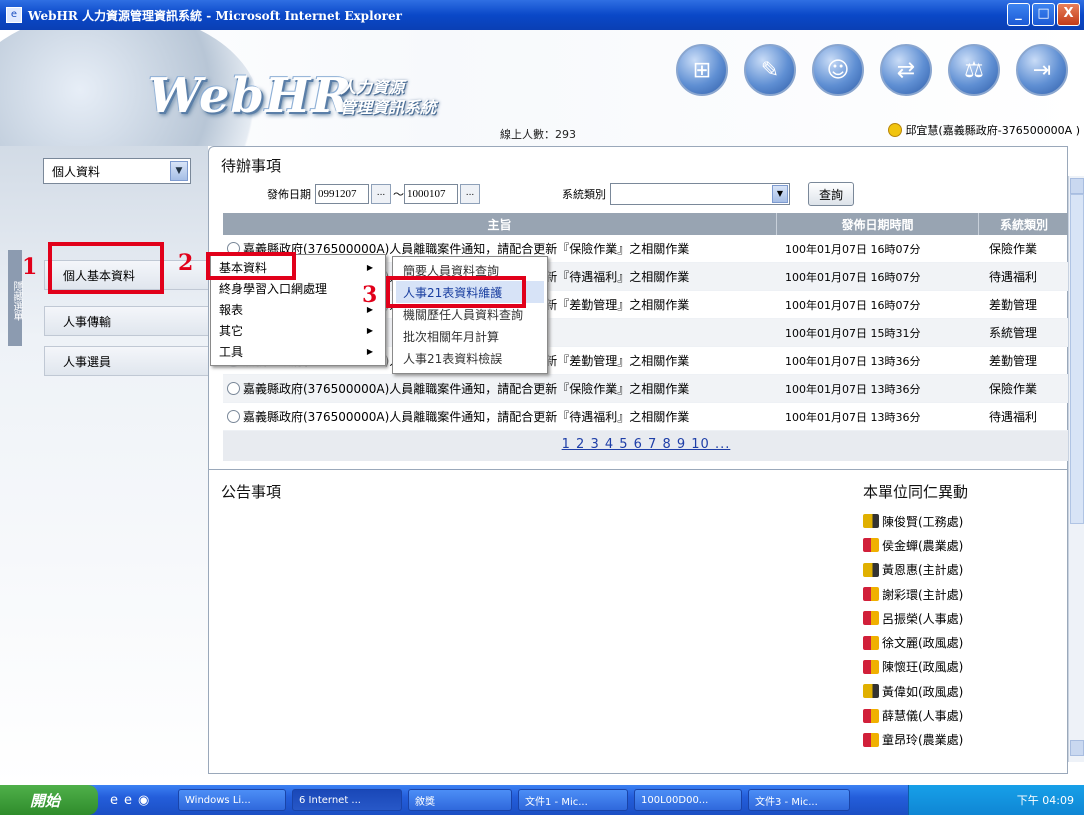 This screenshot has height=815, width=1084. Describe the element at coordinates (128, 800) in the screenshot. I see `ie2-launch-icon: e` at that location.